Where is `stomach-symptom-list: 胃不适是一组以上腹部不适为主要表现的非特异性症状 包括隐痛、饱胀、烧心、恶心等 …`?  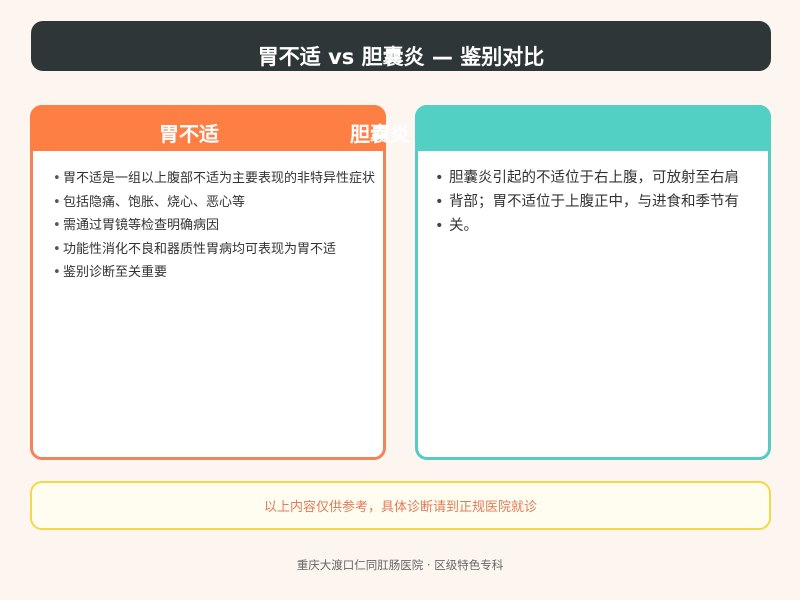 stomach-symptom-list: 胃不适是一组以上腹部不适为主要表现的非特异性症状 包括隐痛、饱胀、烧心、恶心等 … is located at coordinates (218, 231).